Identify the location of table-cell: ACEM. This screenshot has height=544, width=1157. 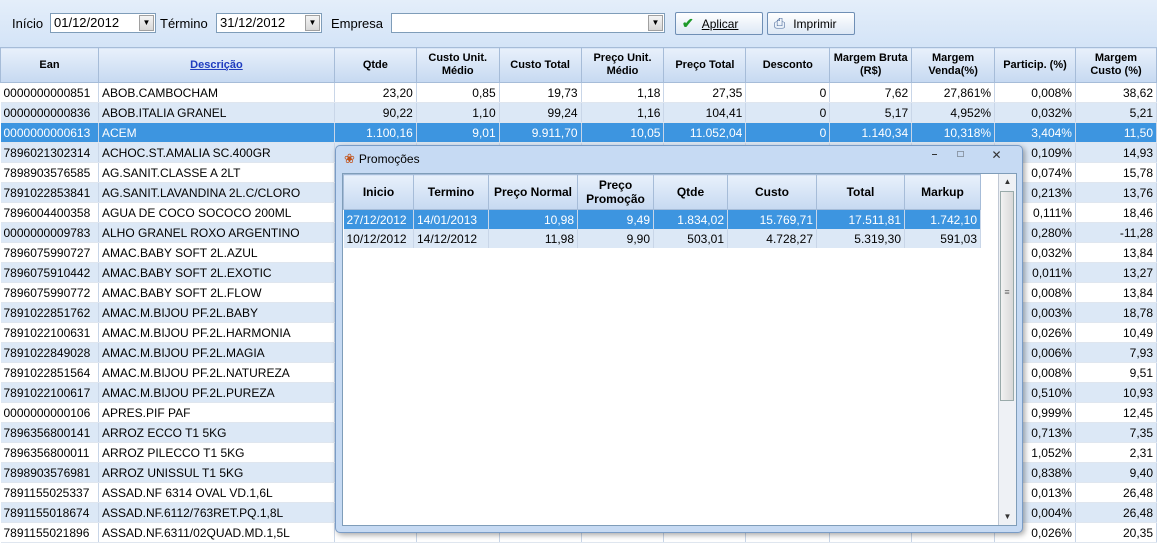
(216, 132).